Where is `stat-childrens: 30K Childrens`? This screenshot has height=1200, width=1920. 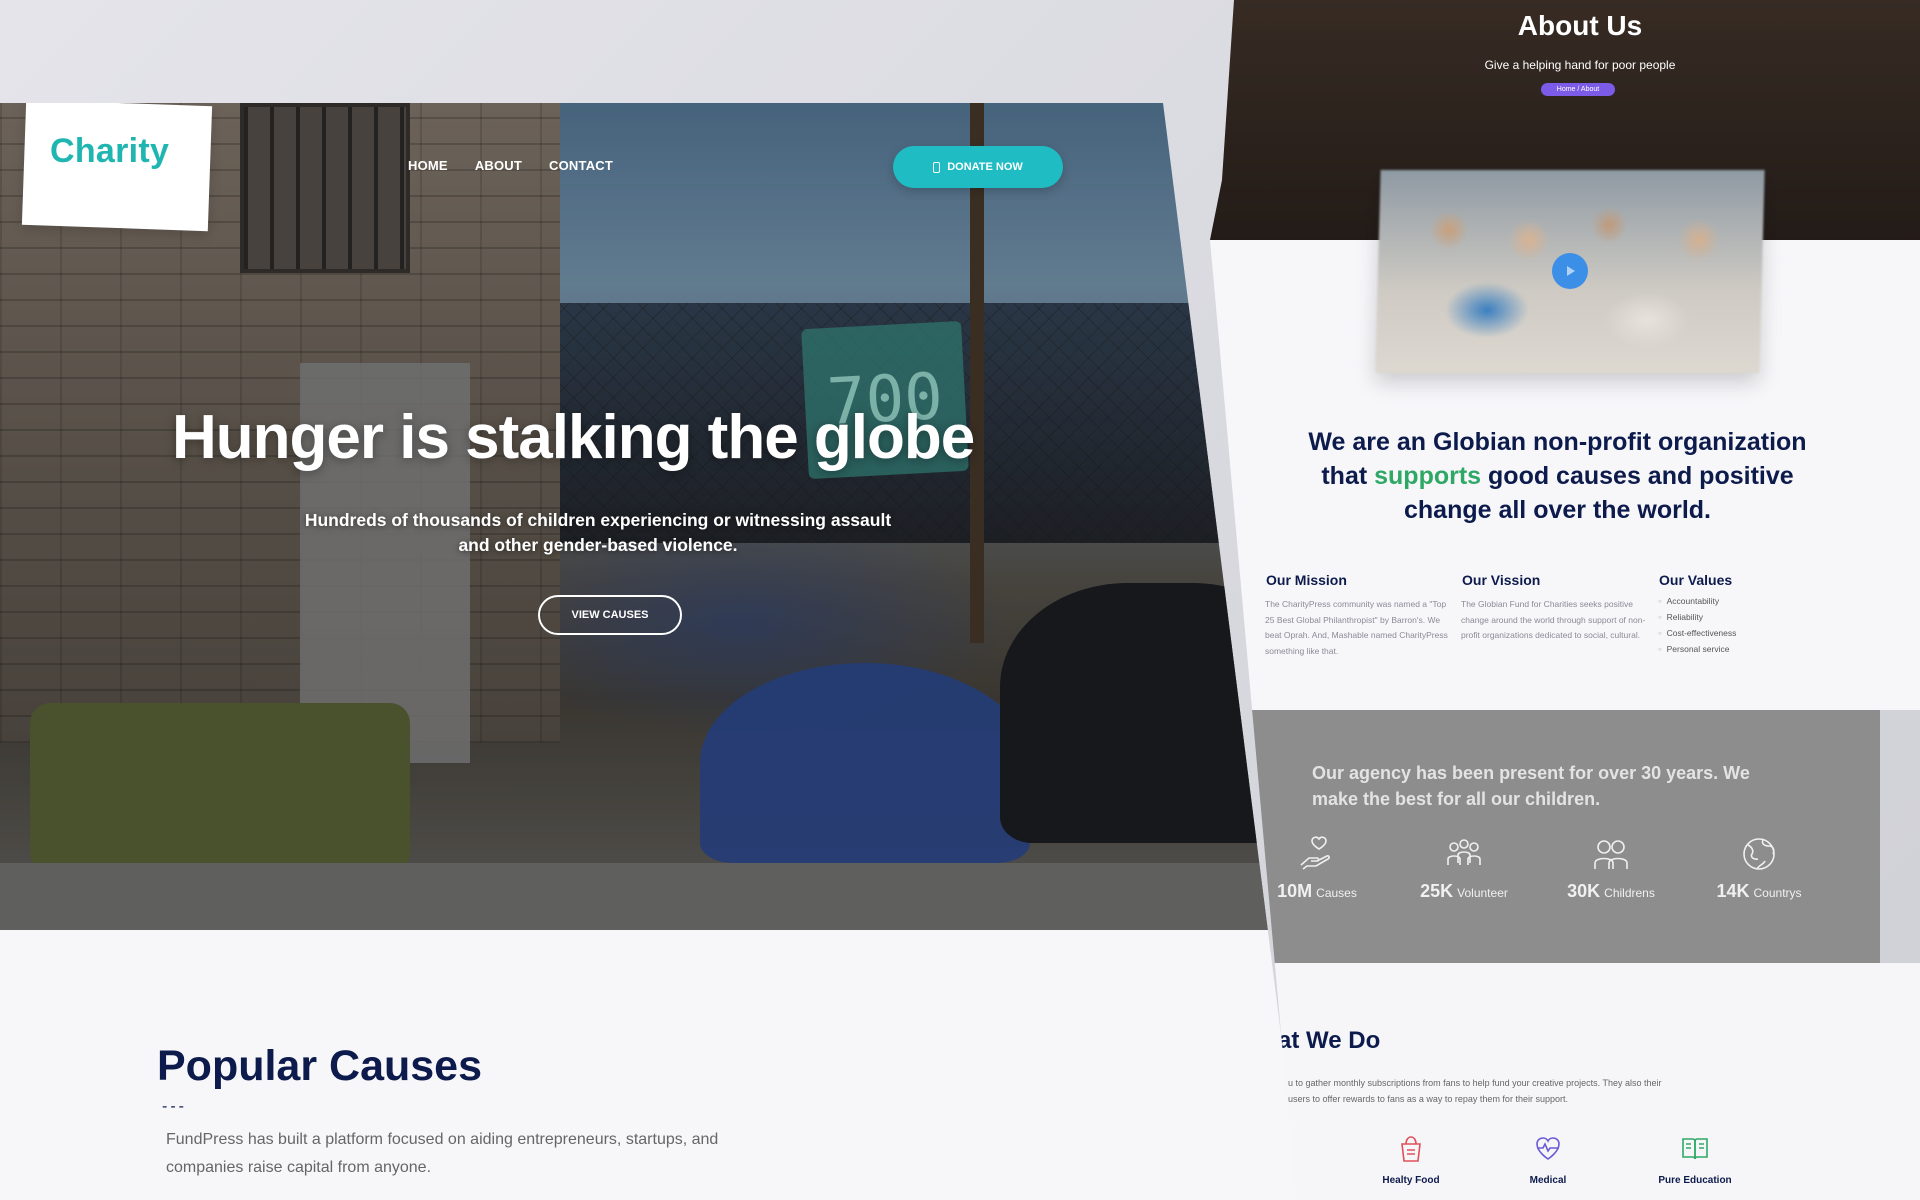
stat-childrens: 30K Childrens is located at coordinates (1611, 868).